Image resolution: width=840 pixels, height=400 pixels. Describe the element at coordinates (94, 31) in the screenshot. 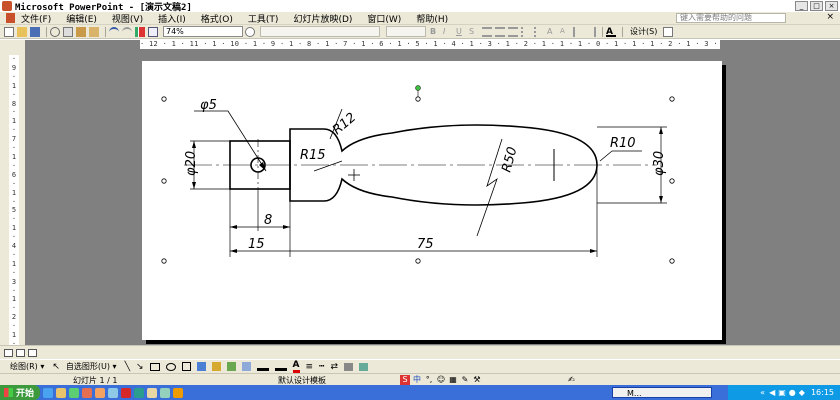

I see `format-painter-icon` at that location.